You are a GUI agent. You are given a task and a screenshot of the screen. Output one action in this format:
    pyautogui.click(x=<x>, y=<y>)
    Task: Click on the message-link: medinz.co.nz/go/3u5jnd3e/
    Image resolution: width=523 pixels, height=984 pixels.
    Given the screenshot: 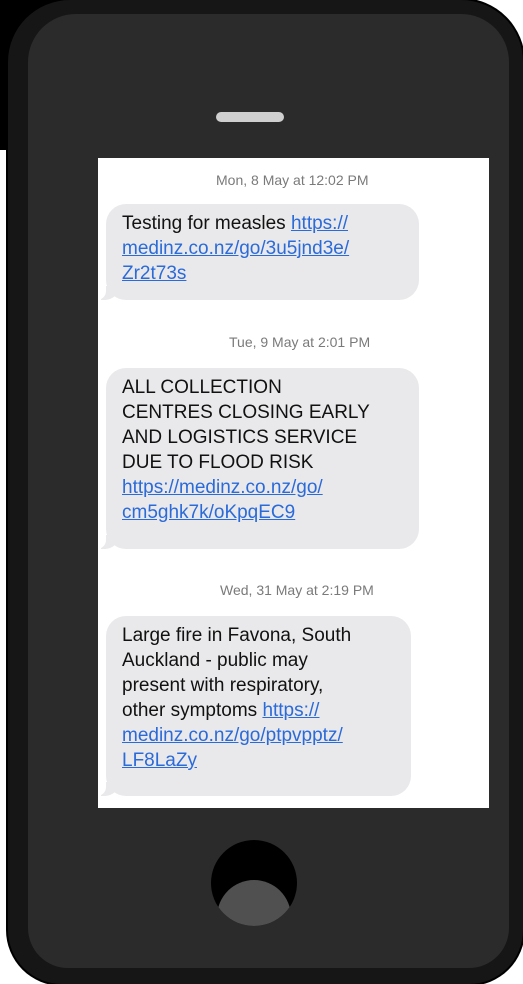 What is the action you would take?
    pyautogui.click(x=265, y=248)
    